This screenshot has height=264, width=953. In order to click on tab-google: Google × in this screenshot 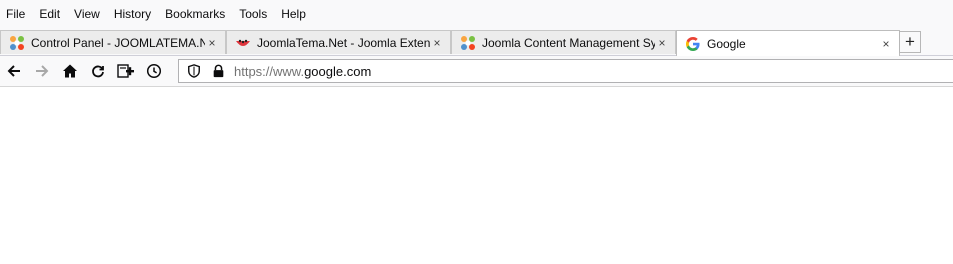, I will do `click(788, 43)`.